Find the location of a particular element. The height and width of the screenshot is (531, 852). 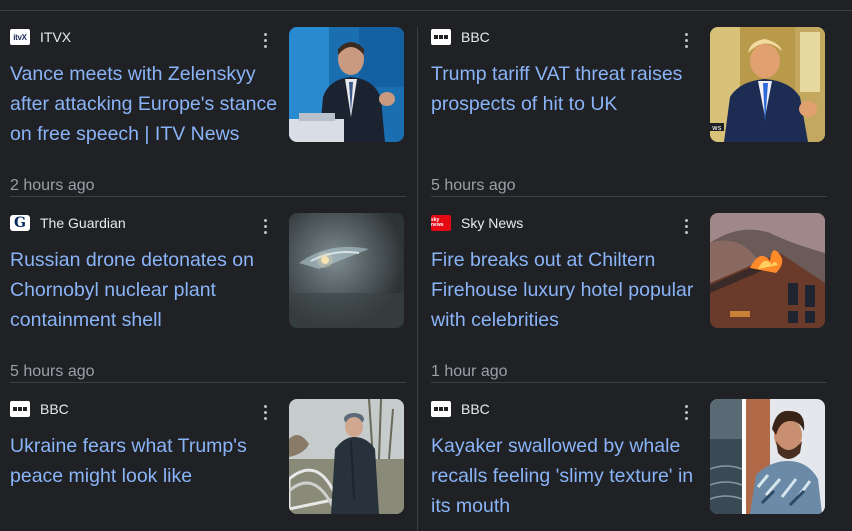

guardian-logo-icon: G is located at coordinates (20, 223).